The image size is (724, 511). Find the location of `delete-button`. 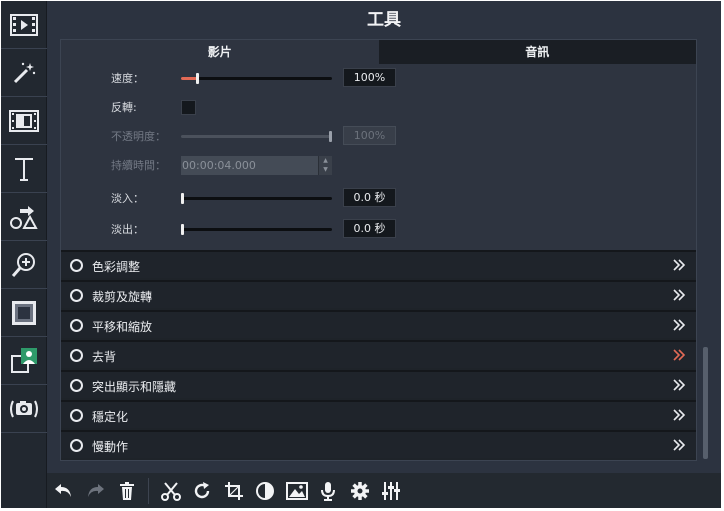

delete-button is located at coordinates (127, 491).